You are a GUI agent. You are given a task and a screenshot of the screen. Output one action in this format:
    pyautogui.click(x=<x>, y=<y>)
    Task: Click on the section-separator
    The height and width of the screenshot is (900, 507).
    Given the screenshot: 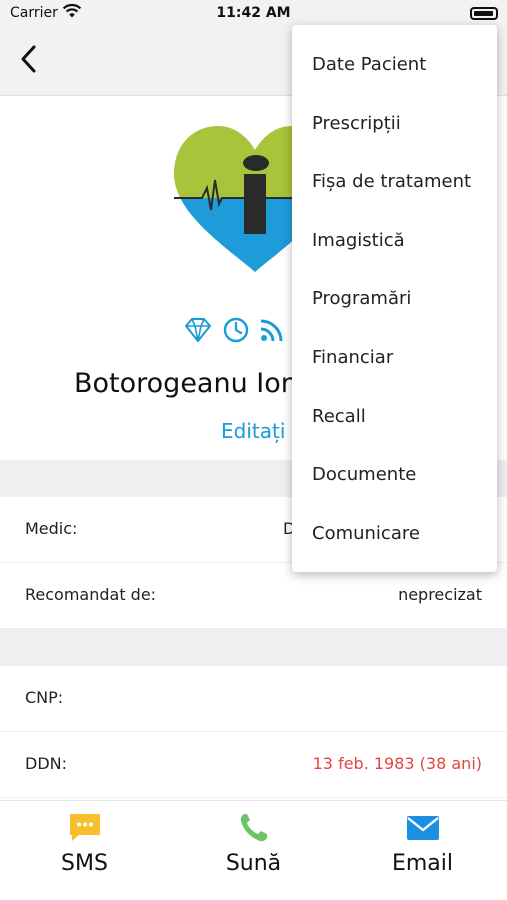 What is the action you would take?
    pyautogui.click(x=253, y=647)
    